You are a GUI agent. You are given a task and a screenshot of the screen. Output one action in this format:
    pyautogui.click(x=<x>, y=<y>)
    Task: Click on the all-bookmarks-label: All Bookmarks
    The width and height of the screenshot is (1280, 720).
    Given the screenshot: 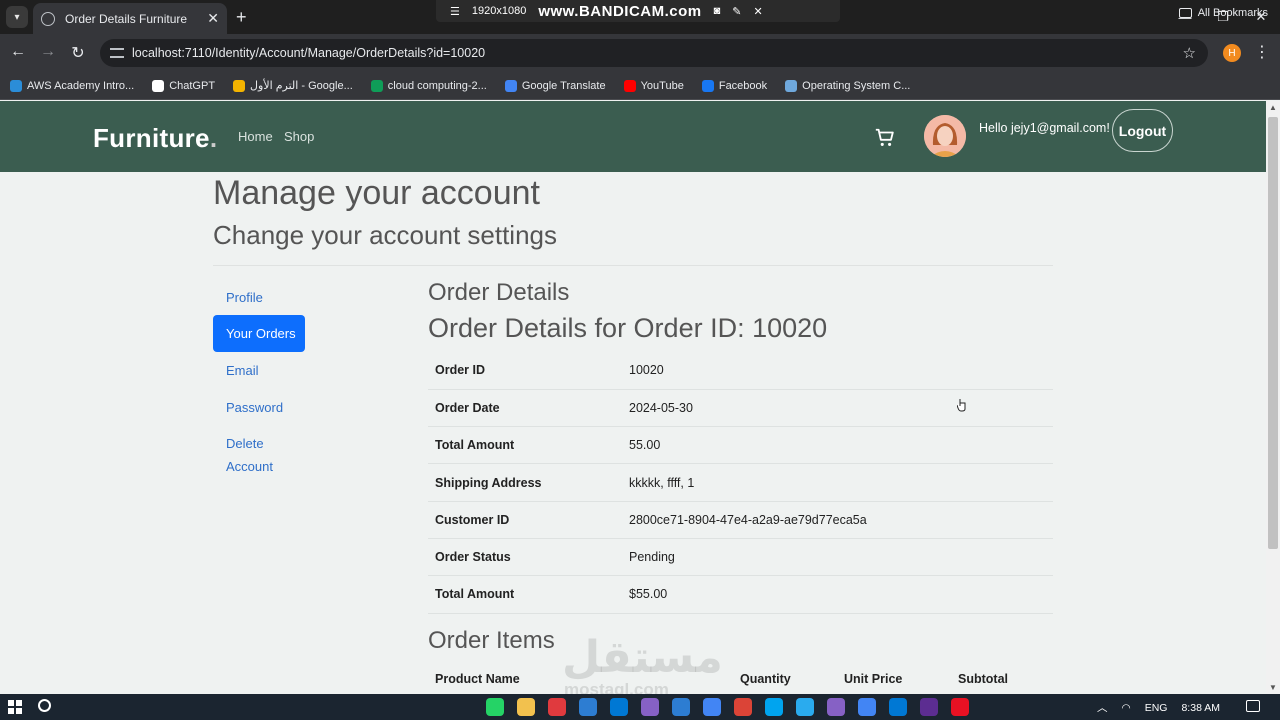 What is the action you would take?
    pyautogui.click(x=1232, y=13)
    